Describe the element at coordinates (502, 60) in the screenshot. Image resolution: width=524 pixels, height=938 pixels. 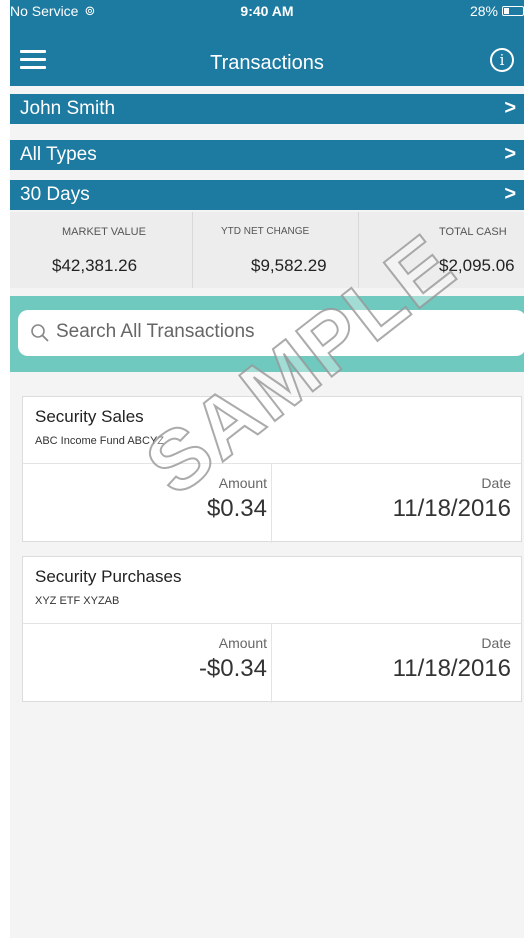
I see `info-icon: i` at that location.